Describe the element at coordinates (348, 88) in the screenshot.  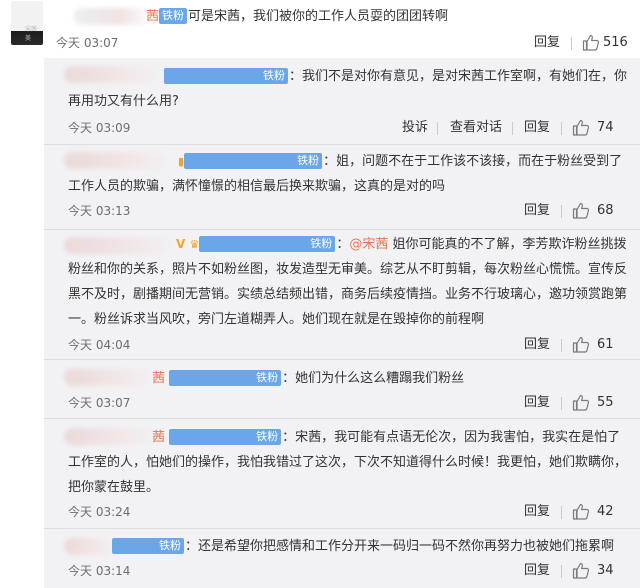
I see `reply-text: 铁粉 ：我们不是对你有意见，是对宋茜工作室啊，有她们在，你再用功又有什么用?` at that location.